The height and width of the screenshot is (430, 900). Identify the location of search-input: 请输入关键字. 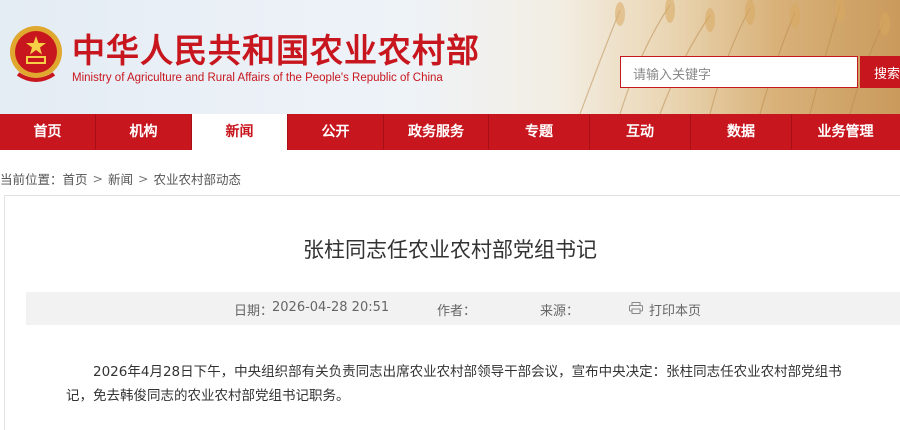
(739, 72).